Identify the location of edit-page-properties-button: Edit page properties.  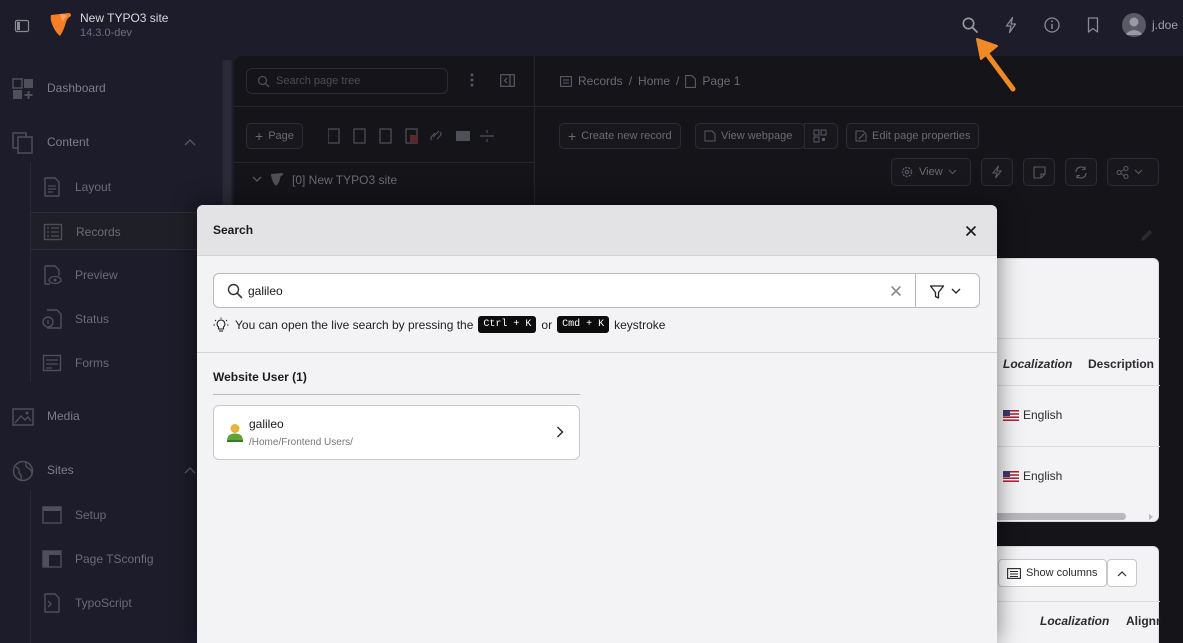
(913, 136).